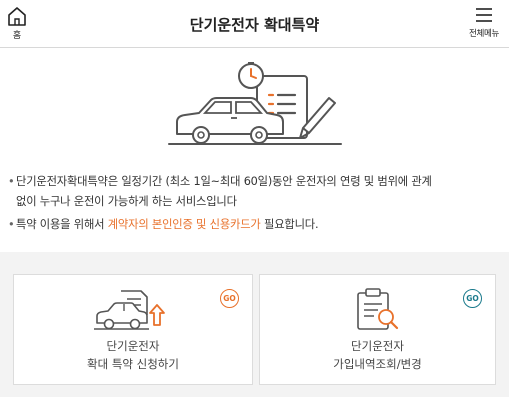 This screenshot has width=509, height=397. Describe the element at coordinates (184, 224) in the screenshot. I see `requirement-highlight: 계약자의 본인인증 및 신용카드가` at that location.